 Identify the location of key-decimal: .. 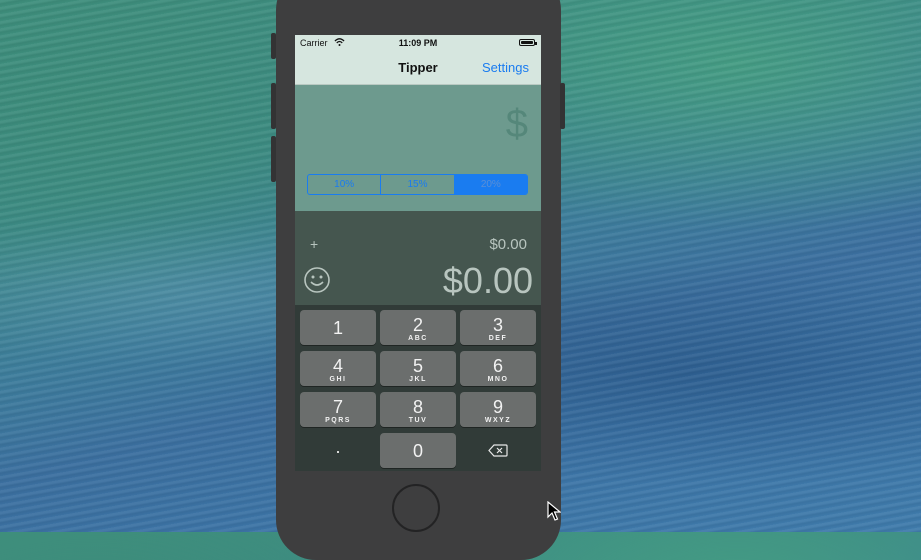
(338, 450).